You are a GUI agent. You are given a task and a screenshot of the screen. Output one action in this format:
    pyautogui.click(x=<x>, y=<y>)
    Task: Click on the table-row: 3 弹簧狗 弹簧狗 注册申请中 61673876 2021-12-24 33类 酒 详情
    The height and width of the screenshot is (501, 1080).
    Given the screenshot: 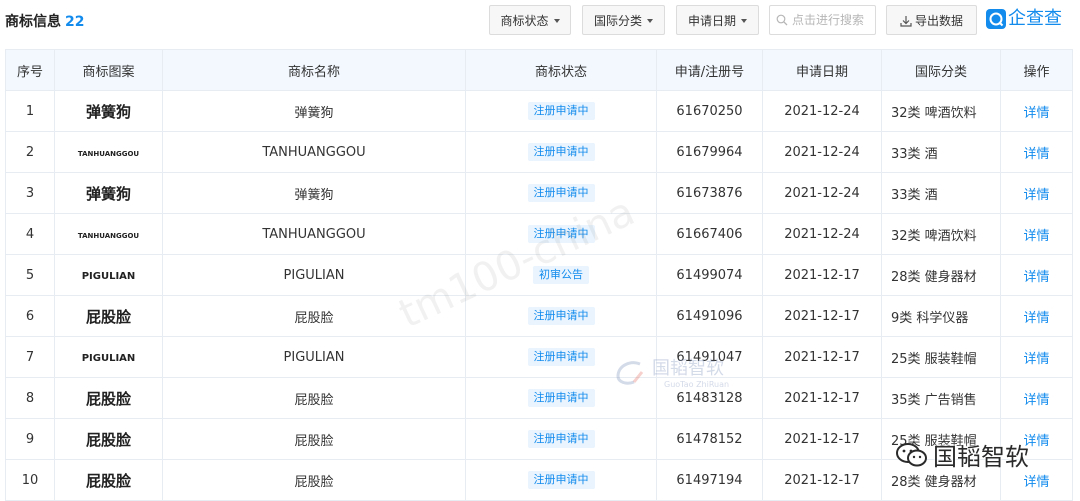 What is the action you would take?
    pyautogui.click(x=539, y=193)
    